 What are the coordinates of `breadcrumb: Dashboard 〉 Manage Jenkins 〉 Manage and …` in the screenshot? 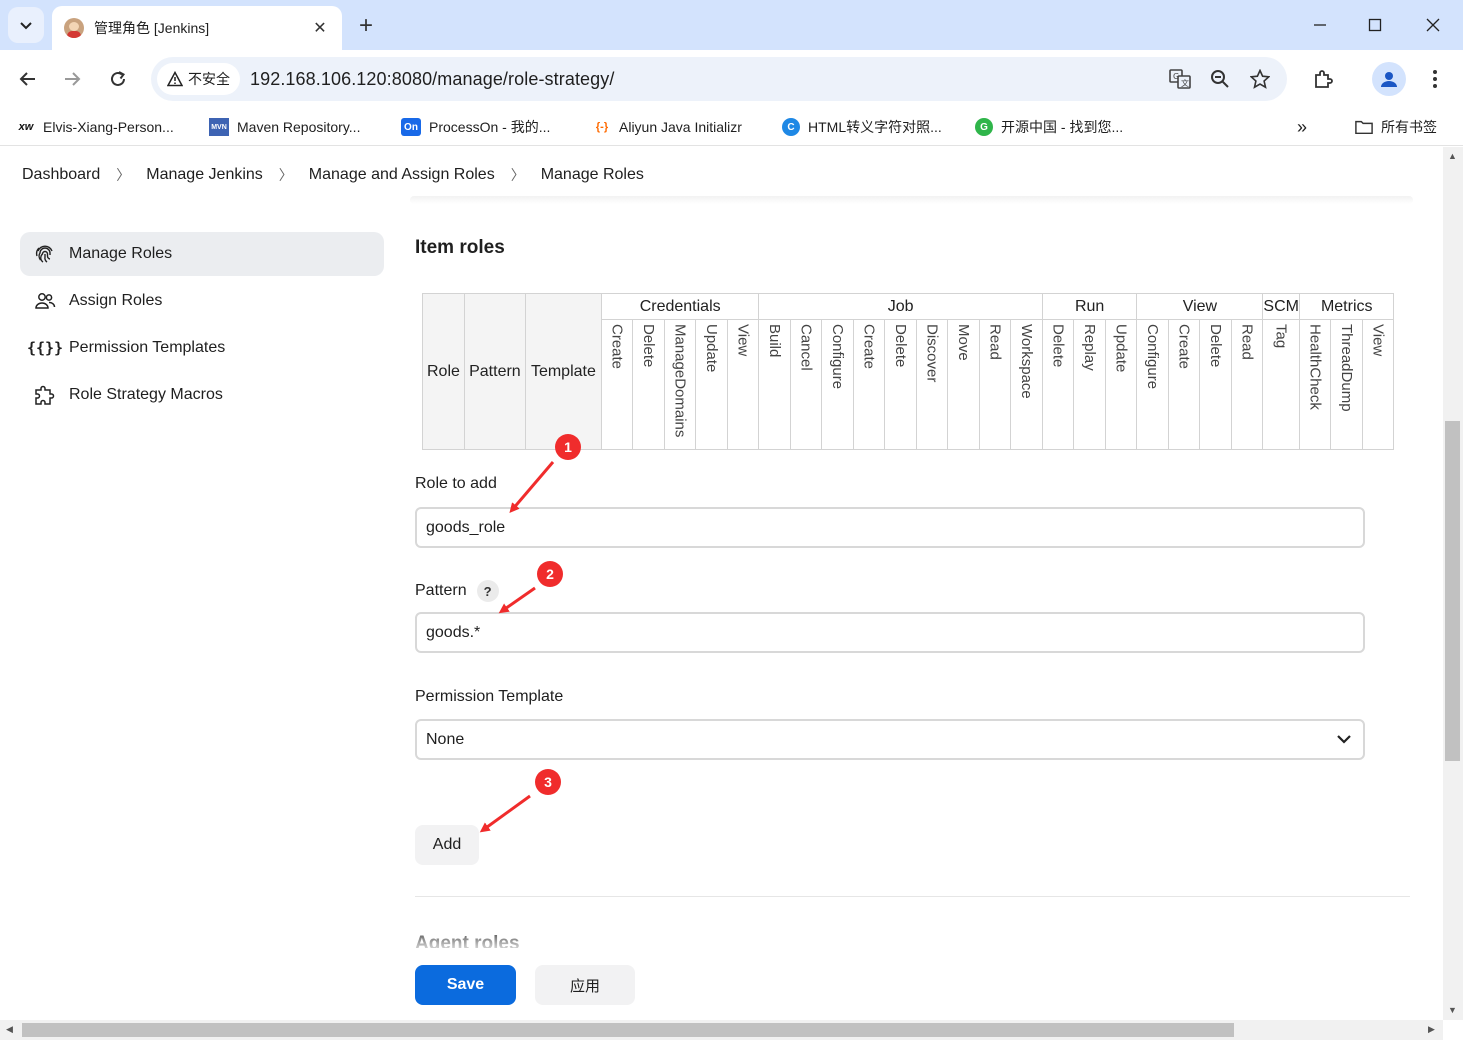 It's located at (721, 175).